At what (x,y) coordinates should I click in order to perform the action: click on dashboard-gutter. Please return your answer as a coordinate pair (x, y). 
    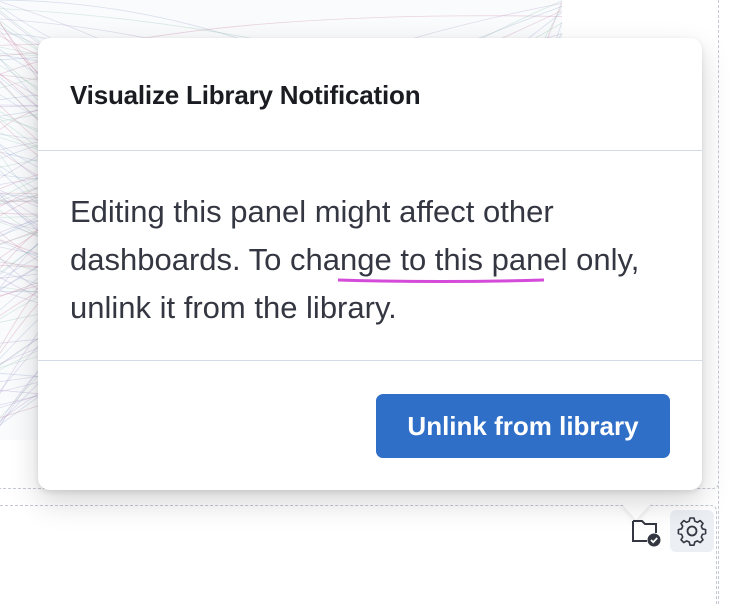
    Looking at the image, I should click on (733, 302).